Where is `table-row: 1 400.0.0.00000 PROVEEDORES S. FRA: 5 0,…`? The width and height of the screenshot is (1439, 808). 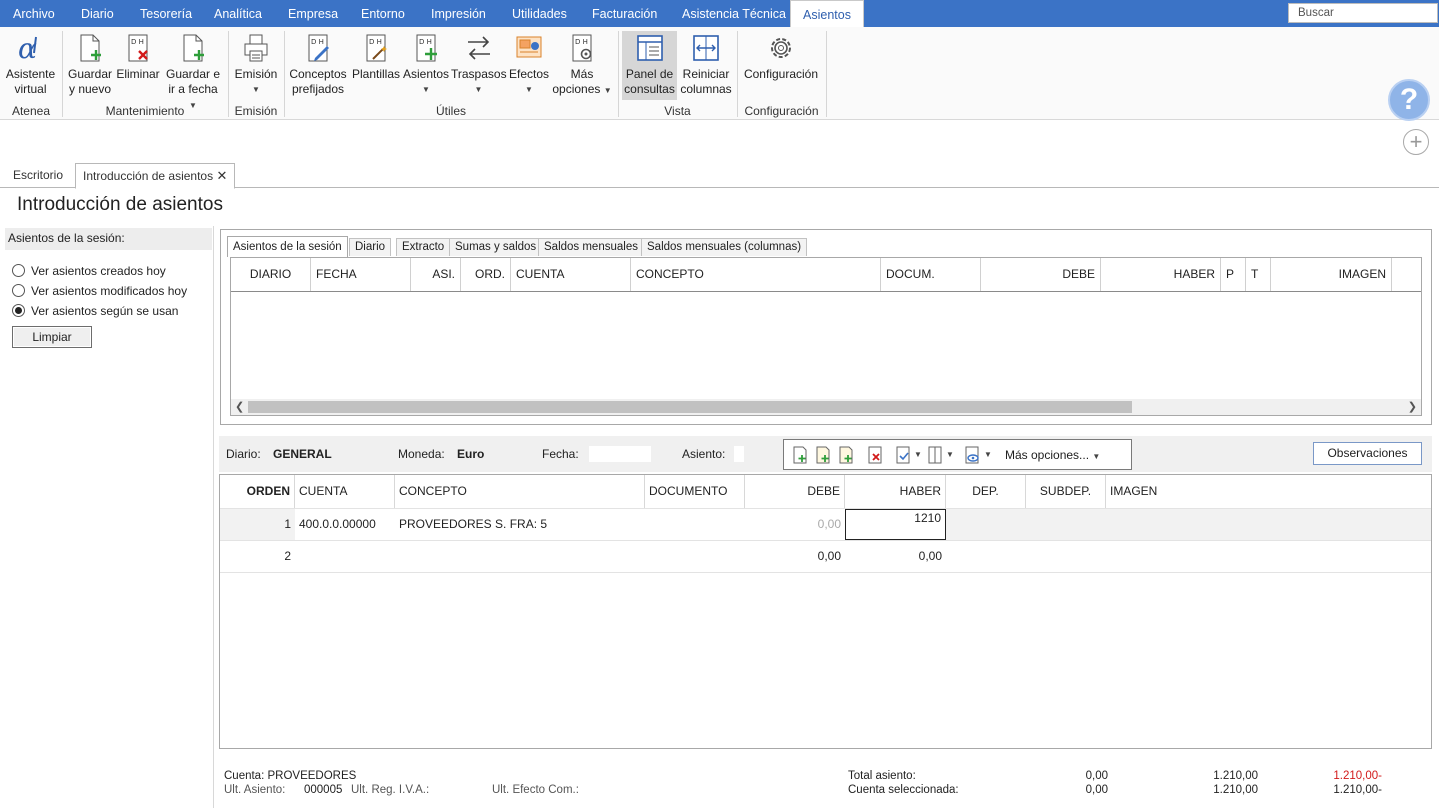
table-row: 1 400.0.0.00000 PROVEEDORES S. FRA: 5 0,… is located at coordinates (825, 524).